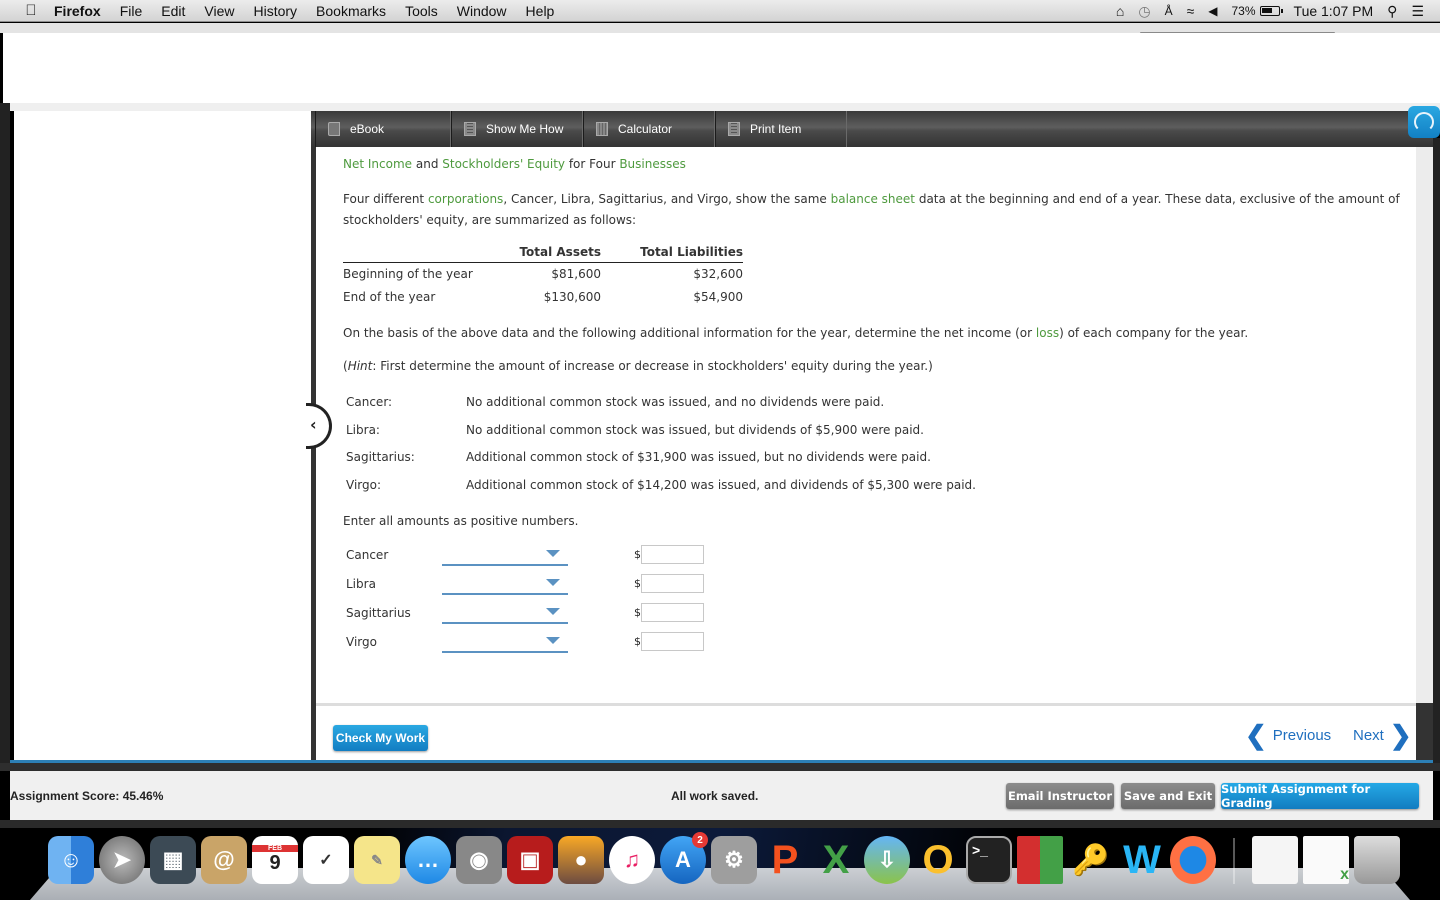 This screenshot has height=900, width=1440. What do you see at coordinates (1257, 11) in the screenshot?
I see `battery-status: 73%` at bounding box center [1257, 11].